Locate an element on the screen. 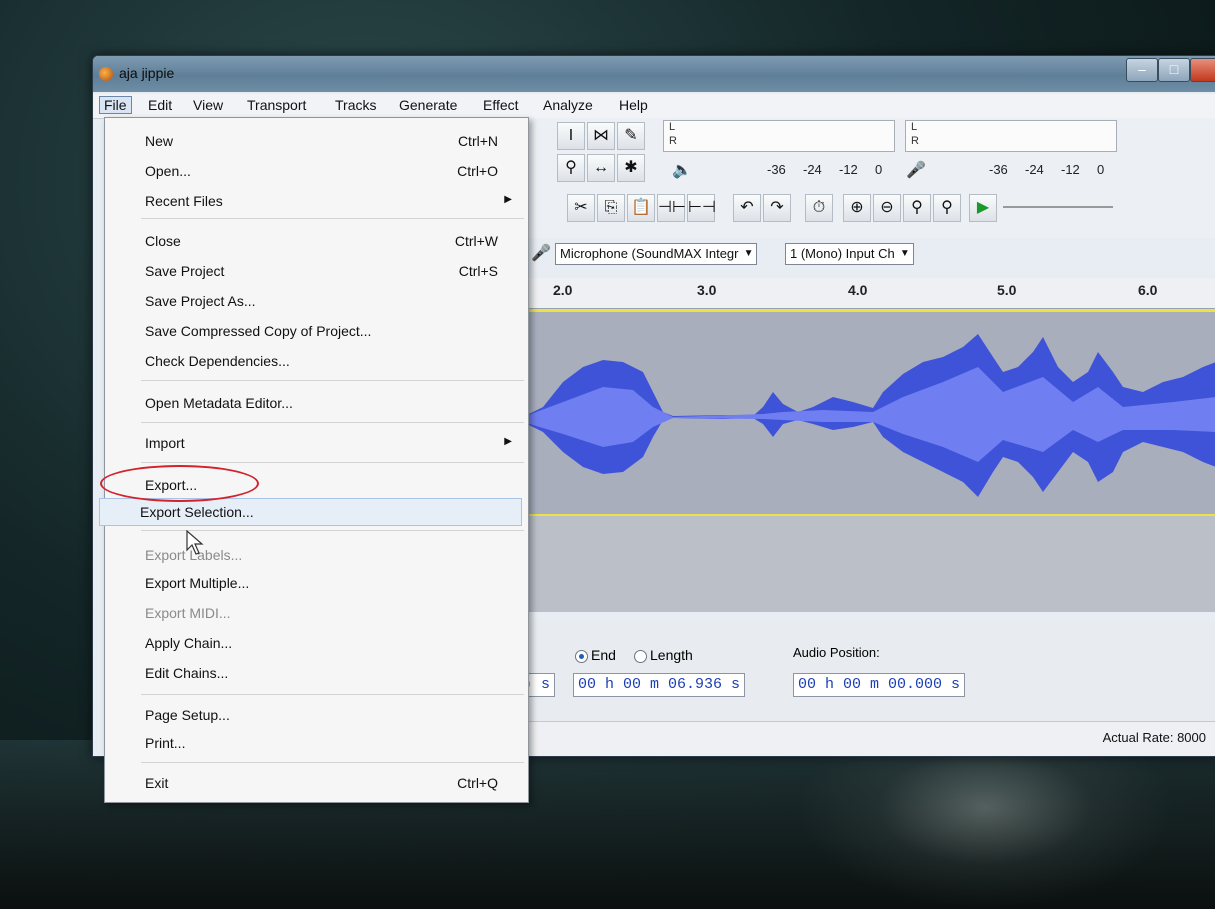 The width and height of the screenshot is (1215, 909). minimize-button: – is located at coordinates (1142, 70).